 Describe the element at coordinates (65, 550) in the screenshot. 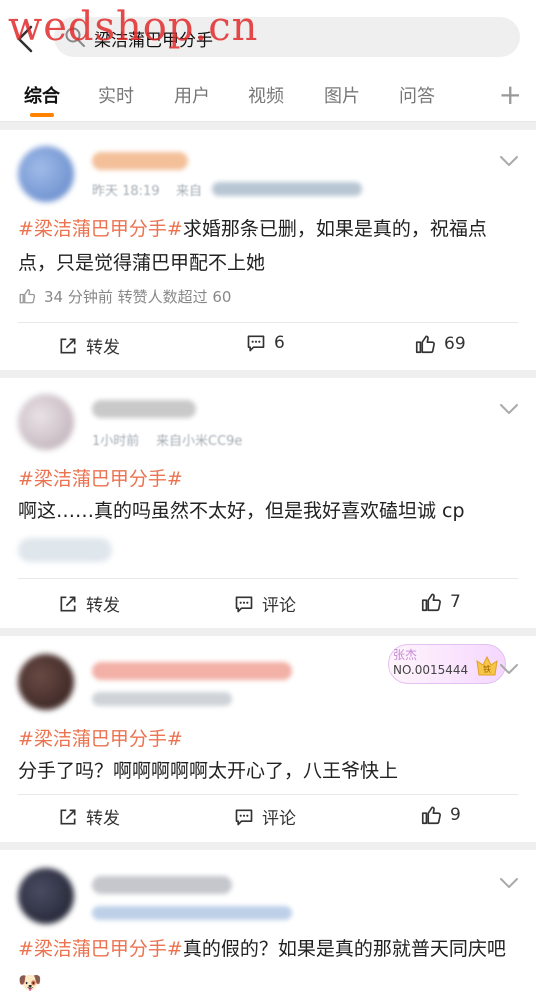

I see `blurred-attachment` at that location.